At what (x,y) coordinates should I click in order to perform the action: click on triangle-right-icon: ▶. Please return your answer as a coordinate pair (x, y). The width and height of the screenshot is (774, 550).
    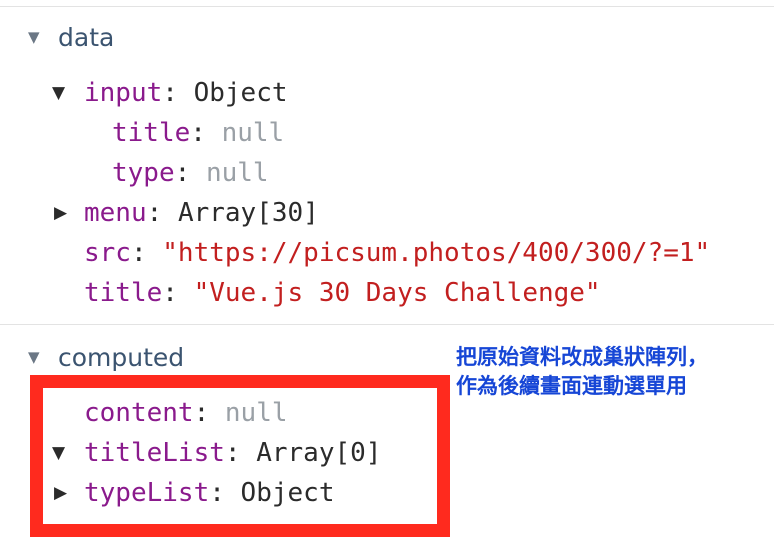
    Looking at the image, I should click on (60, 213).